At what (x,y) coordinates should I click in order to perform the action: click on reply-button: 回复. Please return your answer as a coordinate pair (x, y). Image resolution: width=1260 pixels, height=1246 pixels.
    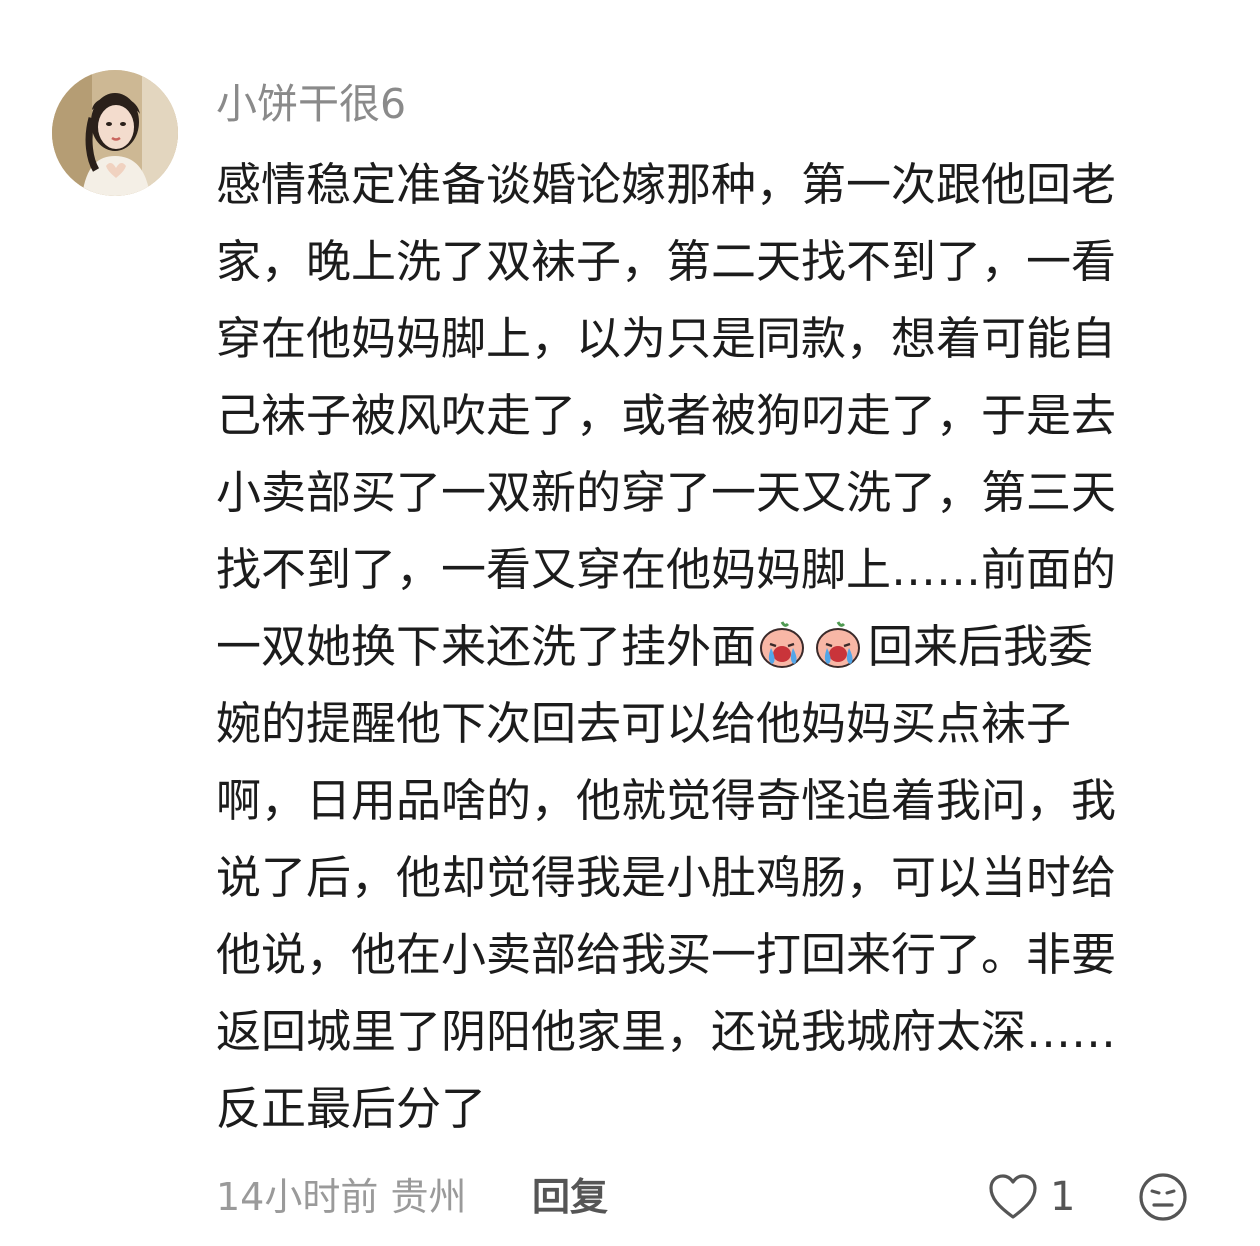
    Looking at the image, I should click on (570, 1197).